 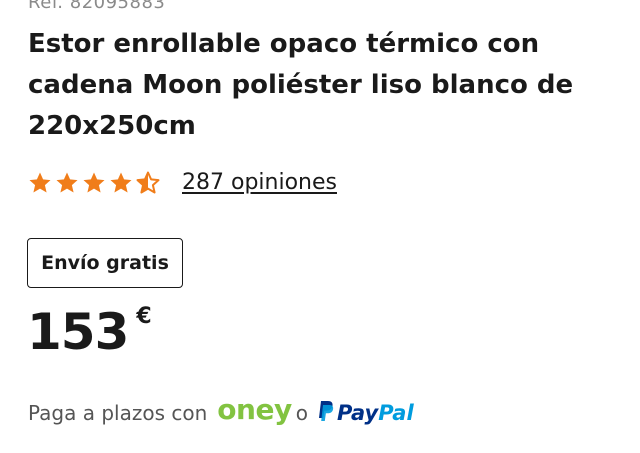 I want to click on paypal-wordmark: PayPal, so click(x=375, y=413).